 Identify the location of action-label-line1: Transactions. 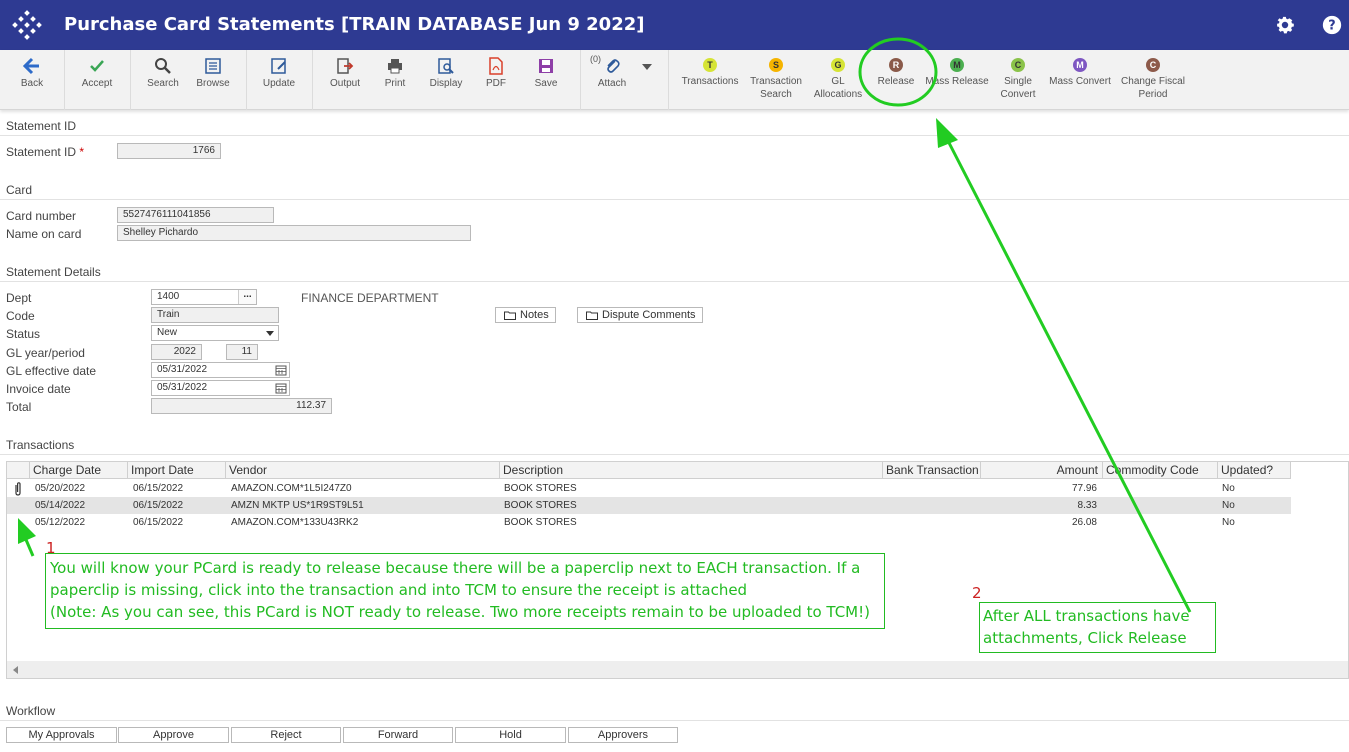
(710, 81).